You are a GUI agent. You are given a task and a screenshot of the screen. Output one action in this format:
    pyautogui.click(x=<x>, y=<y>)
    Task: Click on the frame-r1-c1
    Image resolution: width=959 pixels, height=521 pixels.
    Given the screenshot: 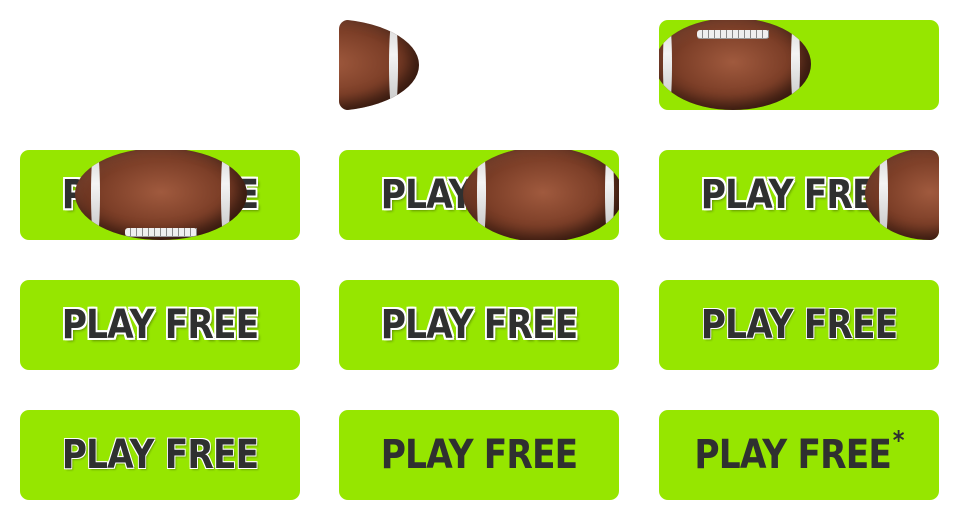 What is the action you would take?
    pyautogui.click(x=160, y=65)
    